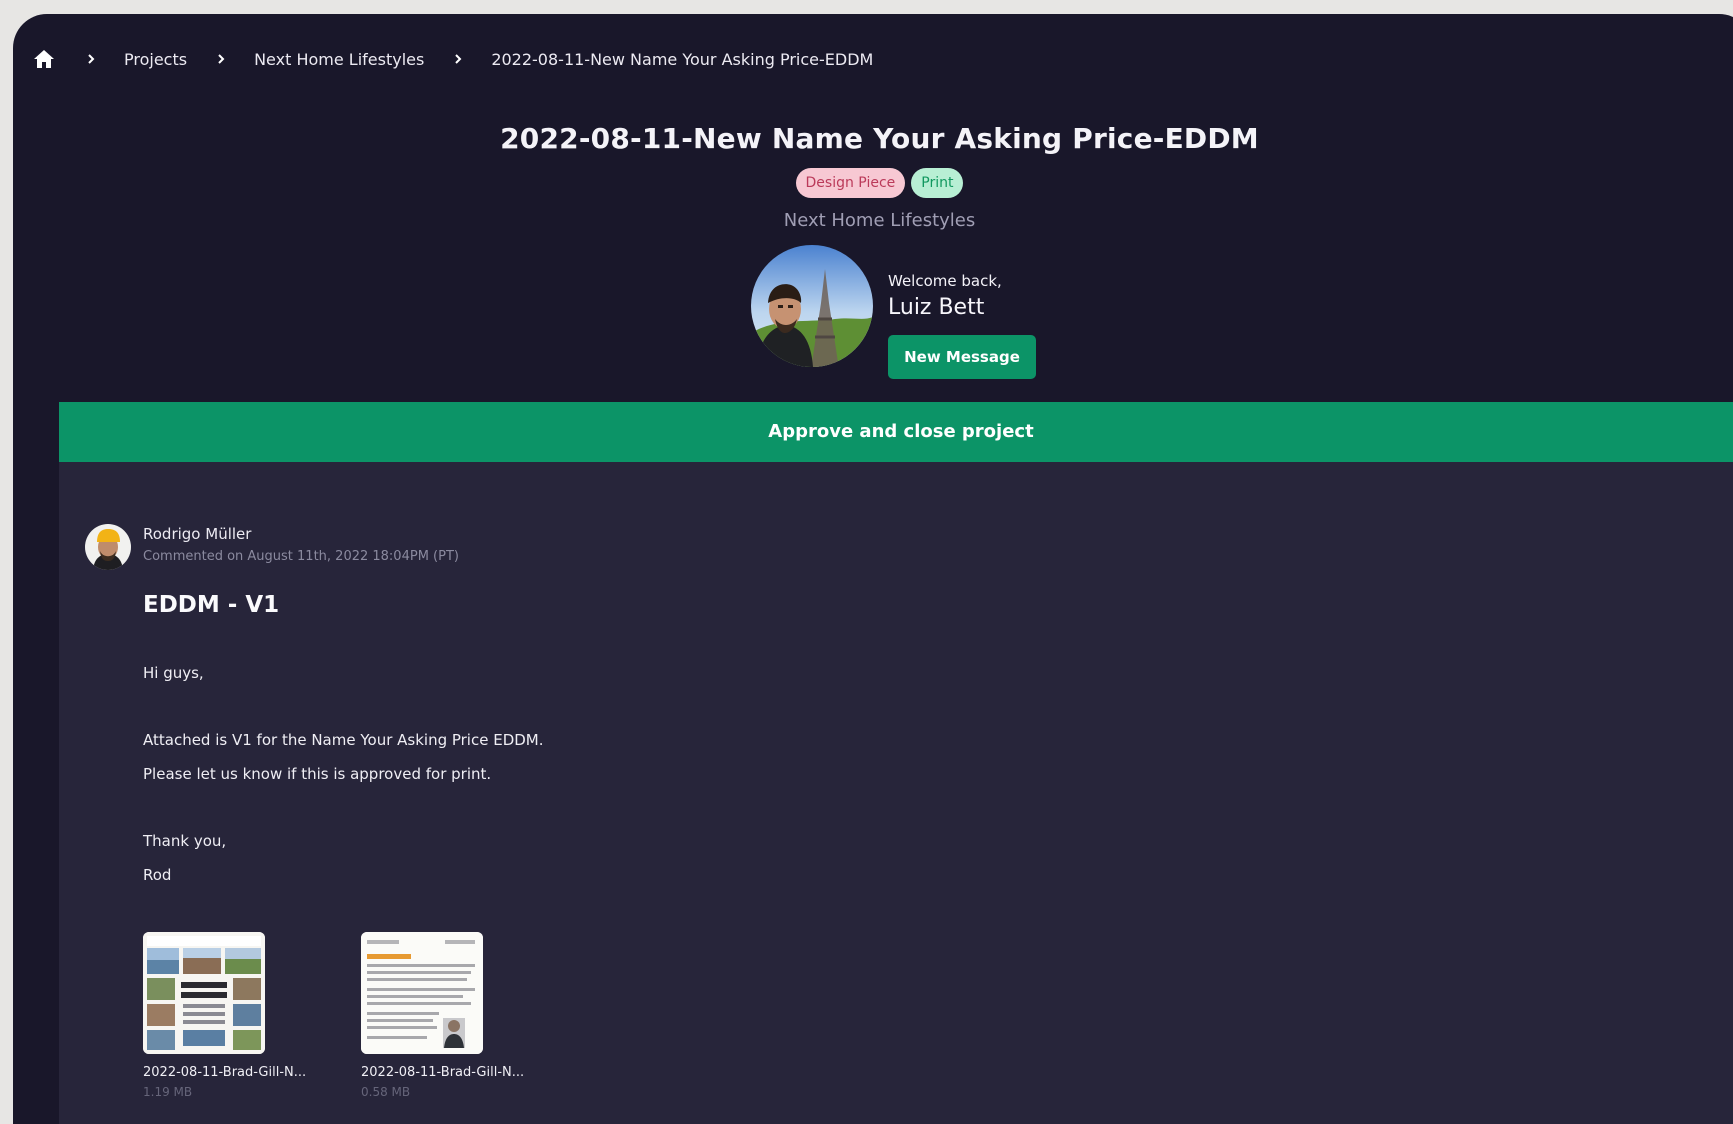 The image size is (1733, 1124). What do you see at coordinates (44, 59) in the screenshot?
I see `home-icon` at bounding box center [44, 59].